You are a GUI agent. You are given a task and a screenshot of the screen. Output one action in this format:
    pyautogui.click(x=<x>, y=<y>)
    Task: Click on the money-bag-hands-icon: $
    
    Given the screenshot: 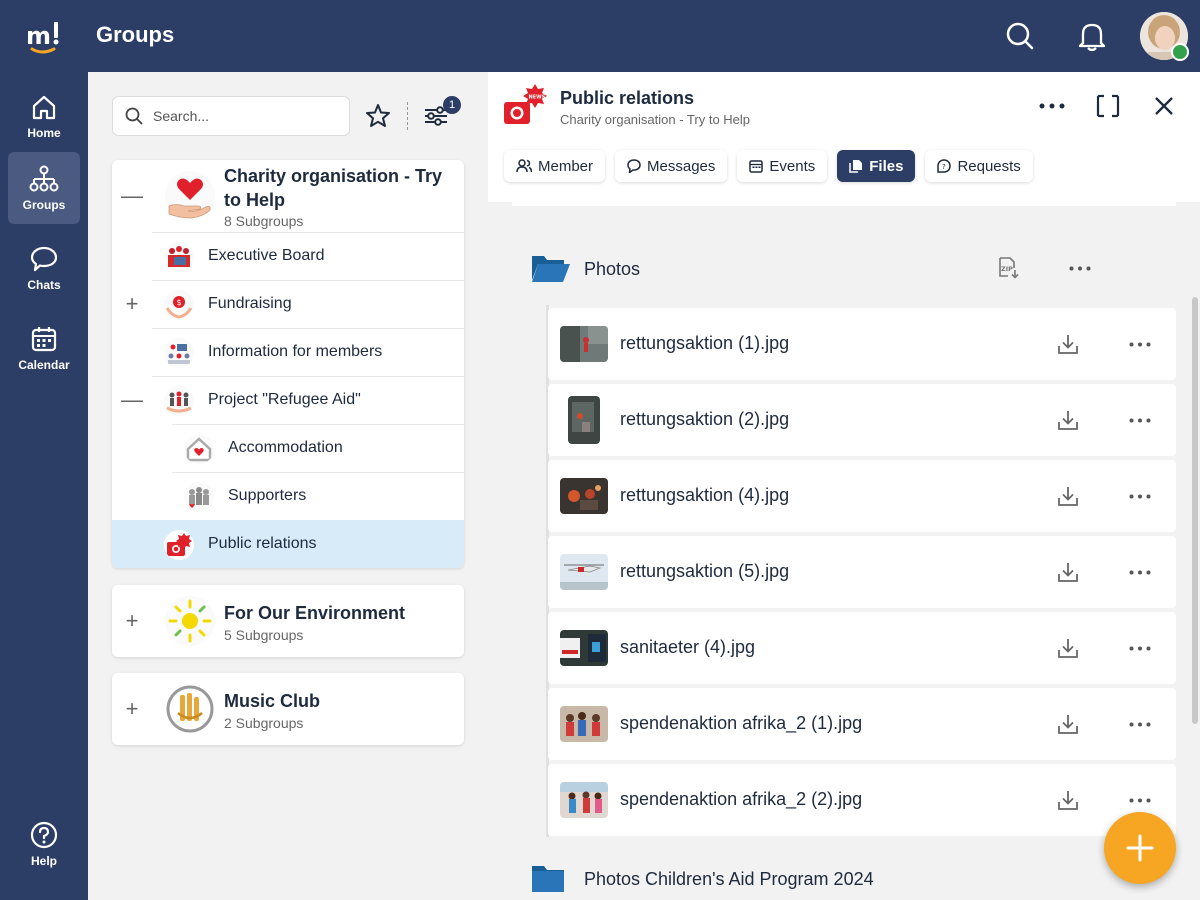 What is the action you would take?
    pyautogui.click(x=179, y=305)
    